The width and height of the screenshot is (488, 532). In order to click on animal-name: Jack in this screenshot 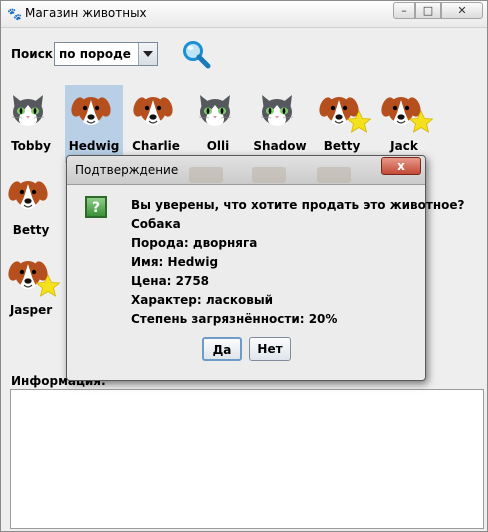, I will do `click(404, 146)`.